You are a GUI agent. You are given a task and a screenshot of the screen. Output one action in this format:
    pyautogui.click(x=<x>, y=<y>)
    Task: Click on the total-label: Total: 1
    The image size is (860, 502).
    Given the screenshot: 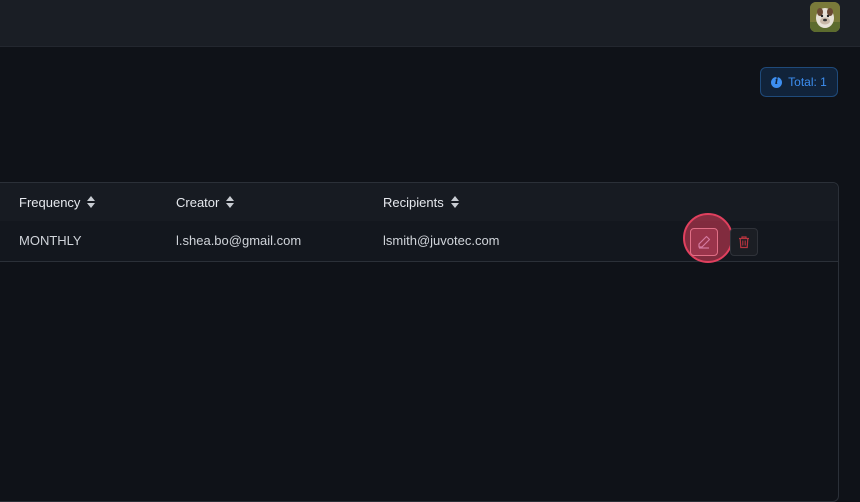 What is the action you would take?
    pyautogui.click(x=807, y=82)
    